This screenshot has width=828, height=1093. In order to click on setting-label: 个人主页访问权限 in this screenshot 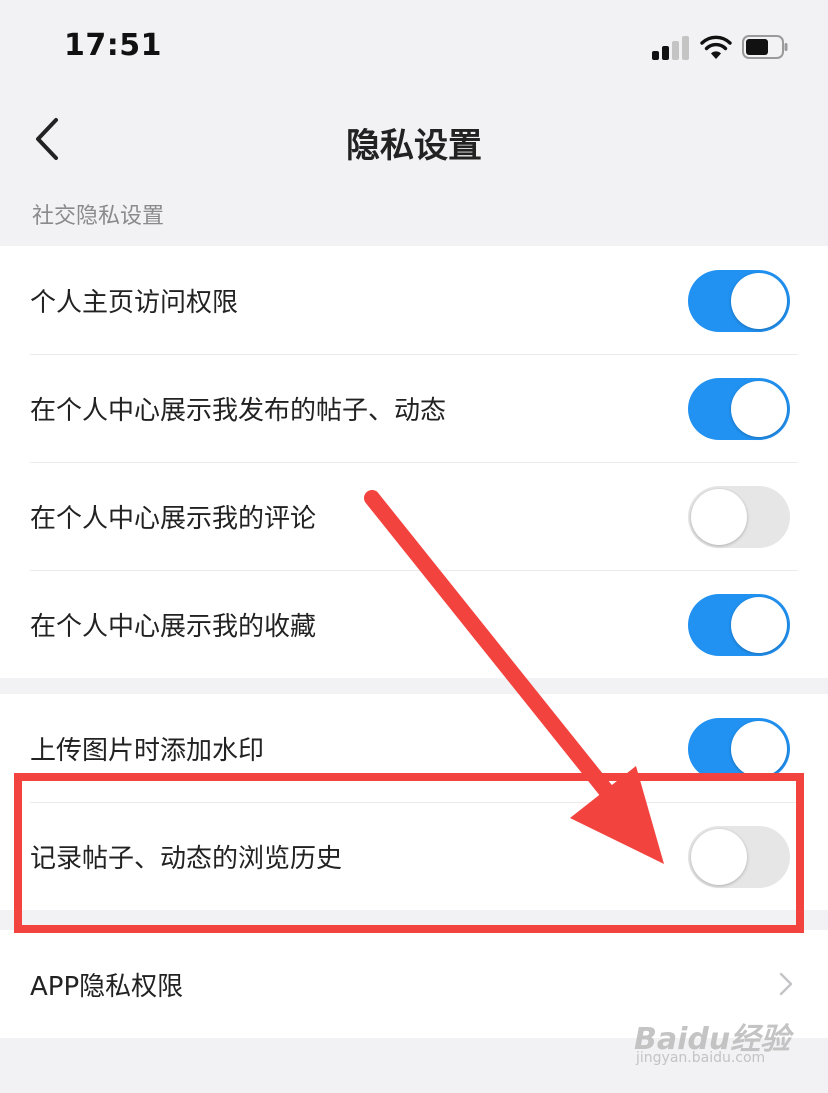, I will do `click(134, 302)`.